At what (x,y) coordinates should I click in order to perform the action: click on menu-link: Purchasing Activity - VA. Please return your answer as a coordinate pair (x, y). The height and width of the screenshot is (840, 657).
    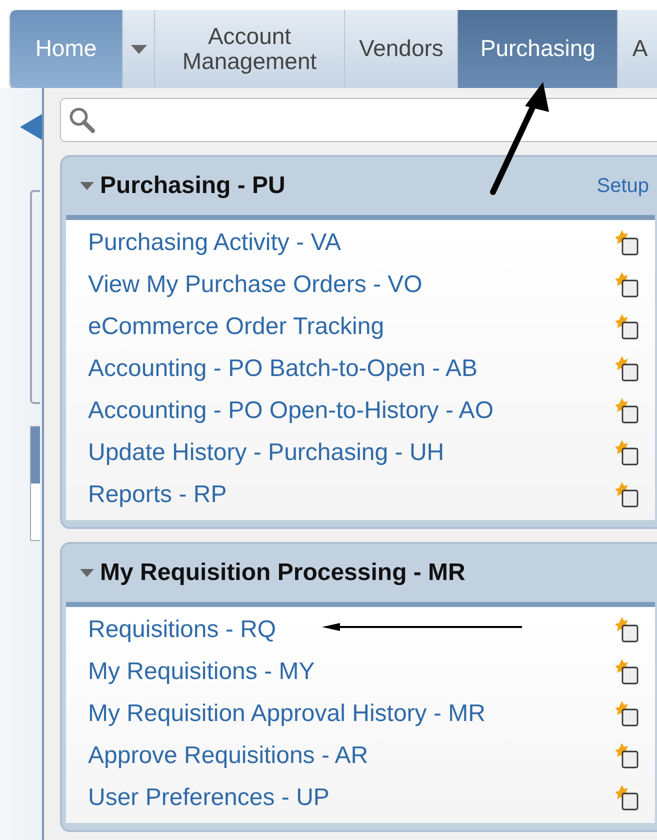
    Looking at the image, I should click on (351, 243).